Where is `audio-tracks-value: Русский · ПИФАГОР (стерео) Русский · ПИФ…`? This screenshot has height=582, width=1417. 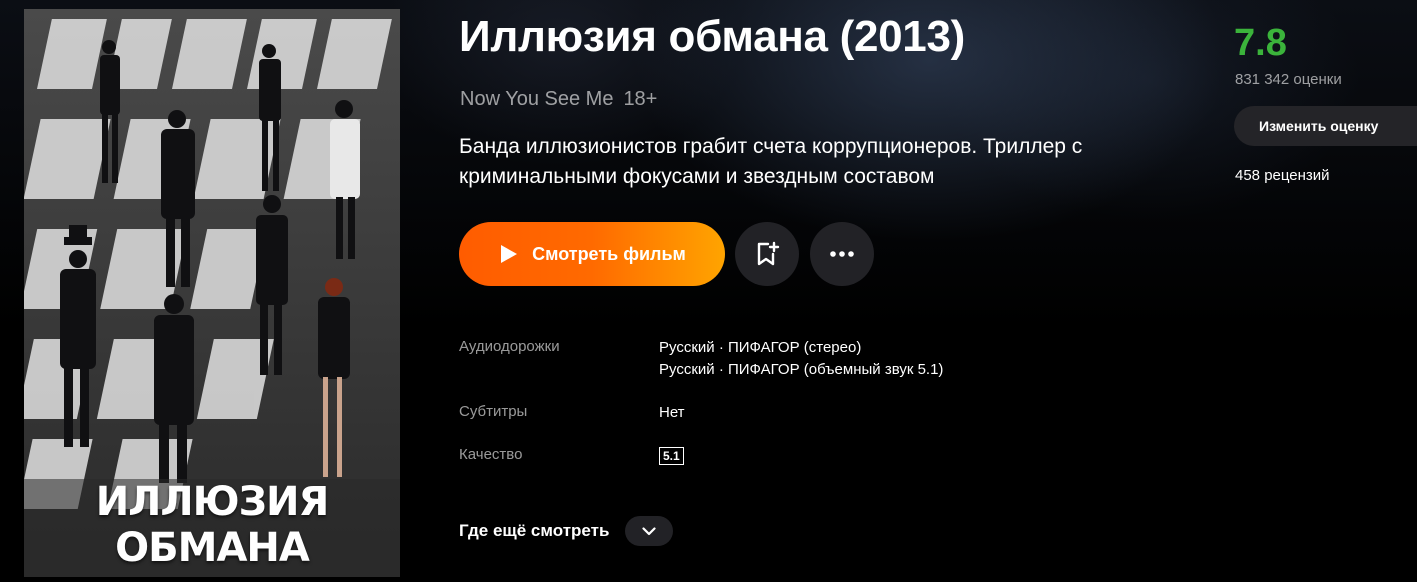
audio-tracks-value: Русский · ПИФАГОР (стерео) Русский · ПИФ… is located at coordinates (859, 359).